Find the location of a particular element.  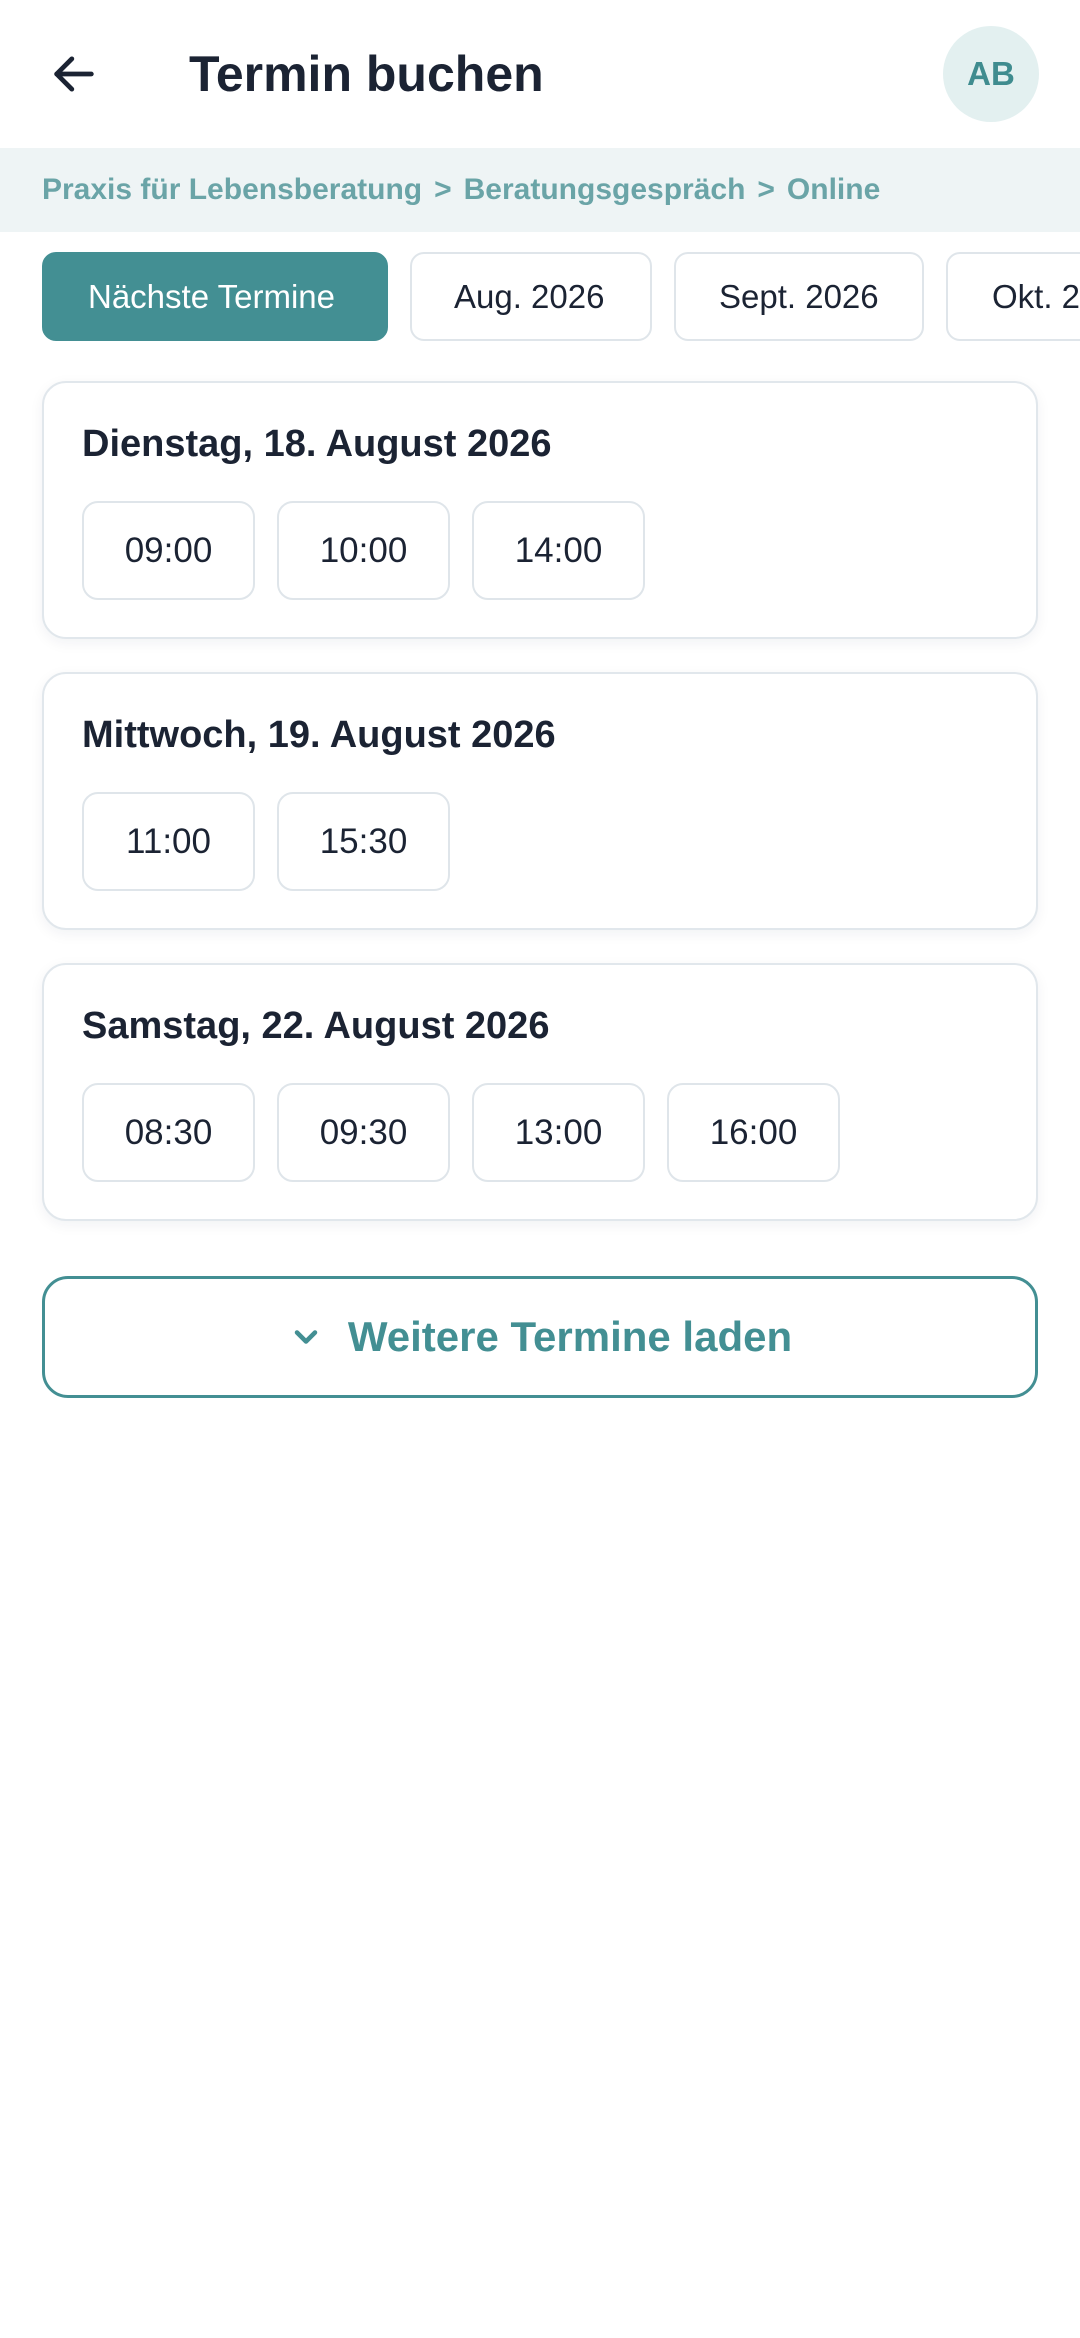

time-slot-button: 14:00 is located at coordinates (558, 550).